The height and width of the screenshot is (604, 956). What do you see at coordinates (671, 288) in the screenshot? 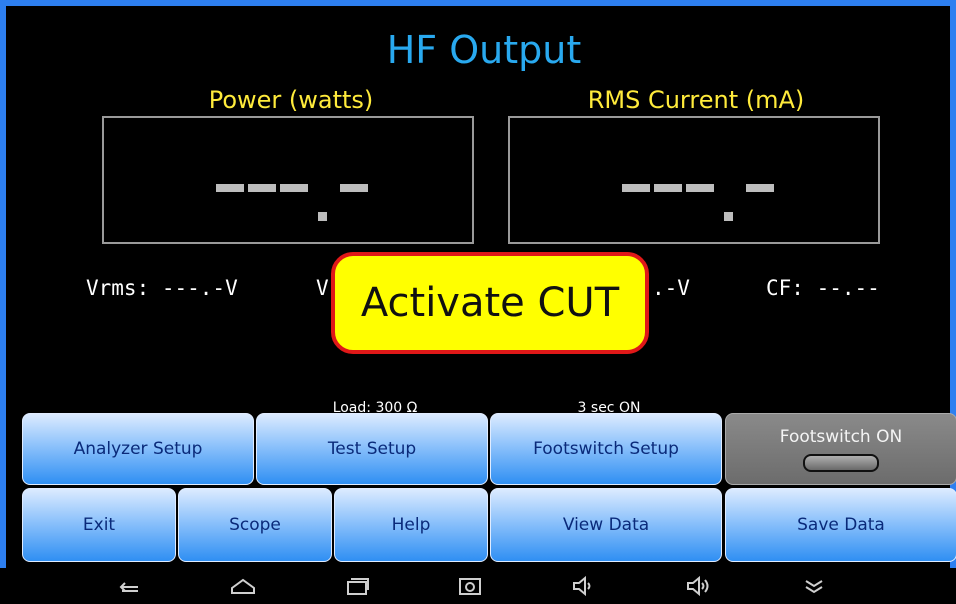
I see `vpp-readout: .-V` at bounding box center [671, 288].